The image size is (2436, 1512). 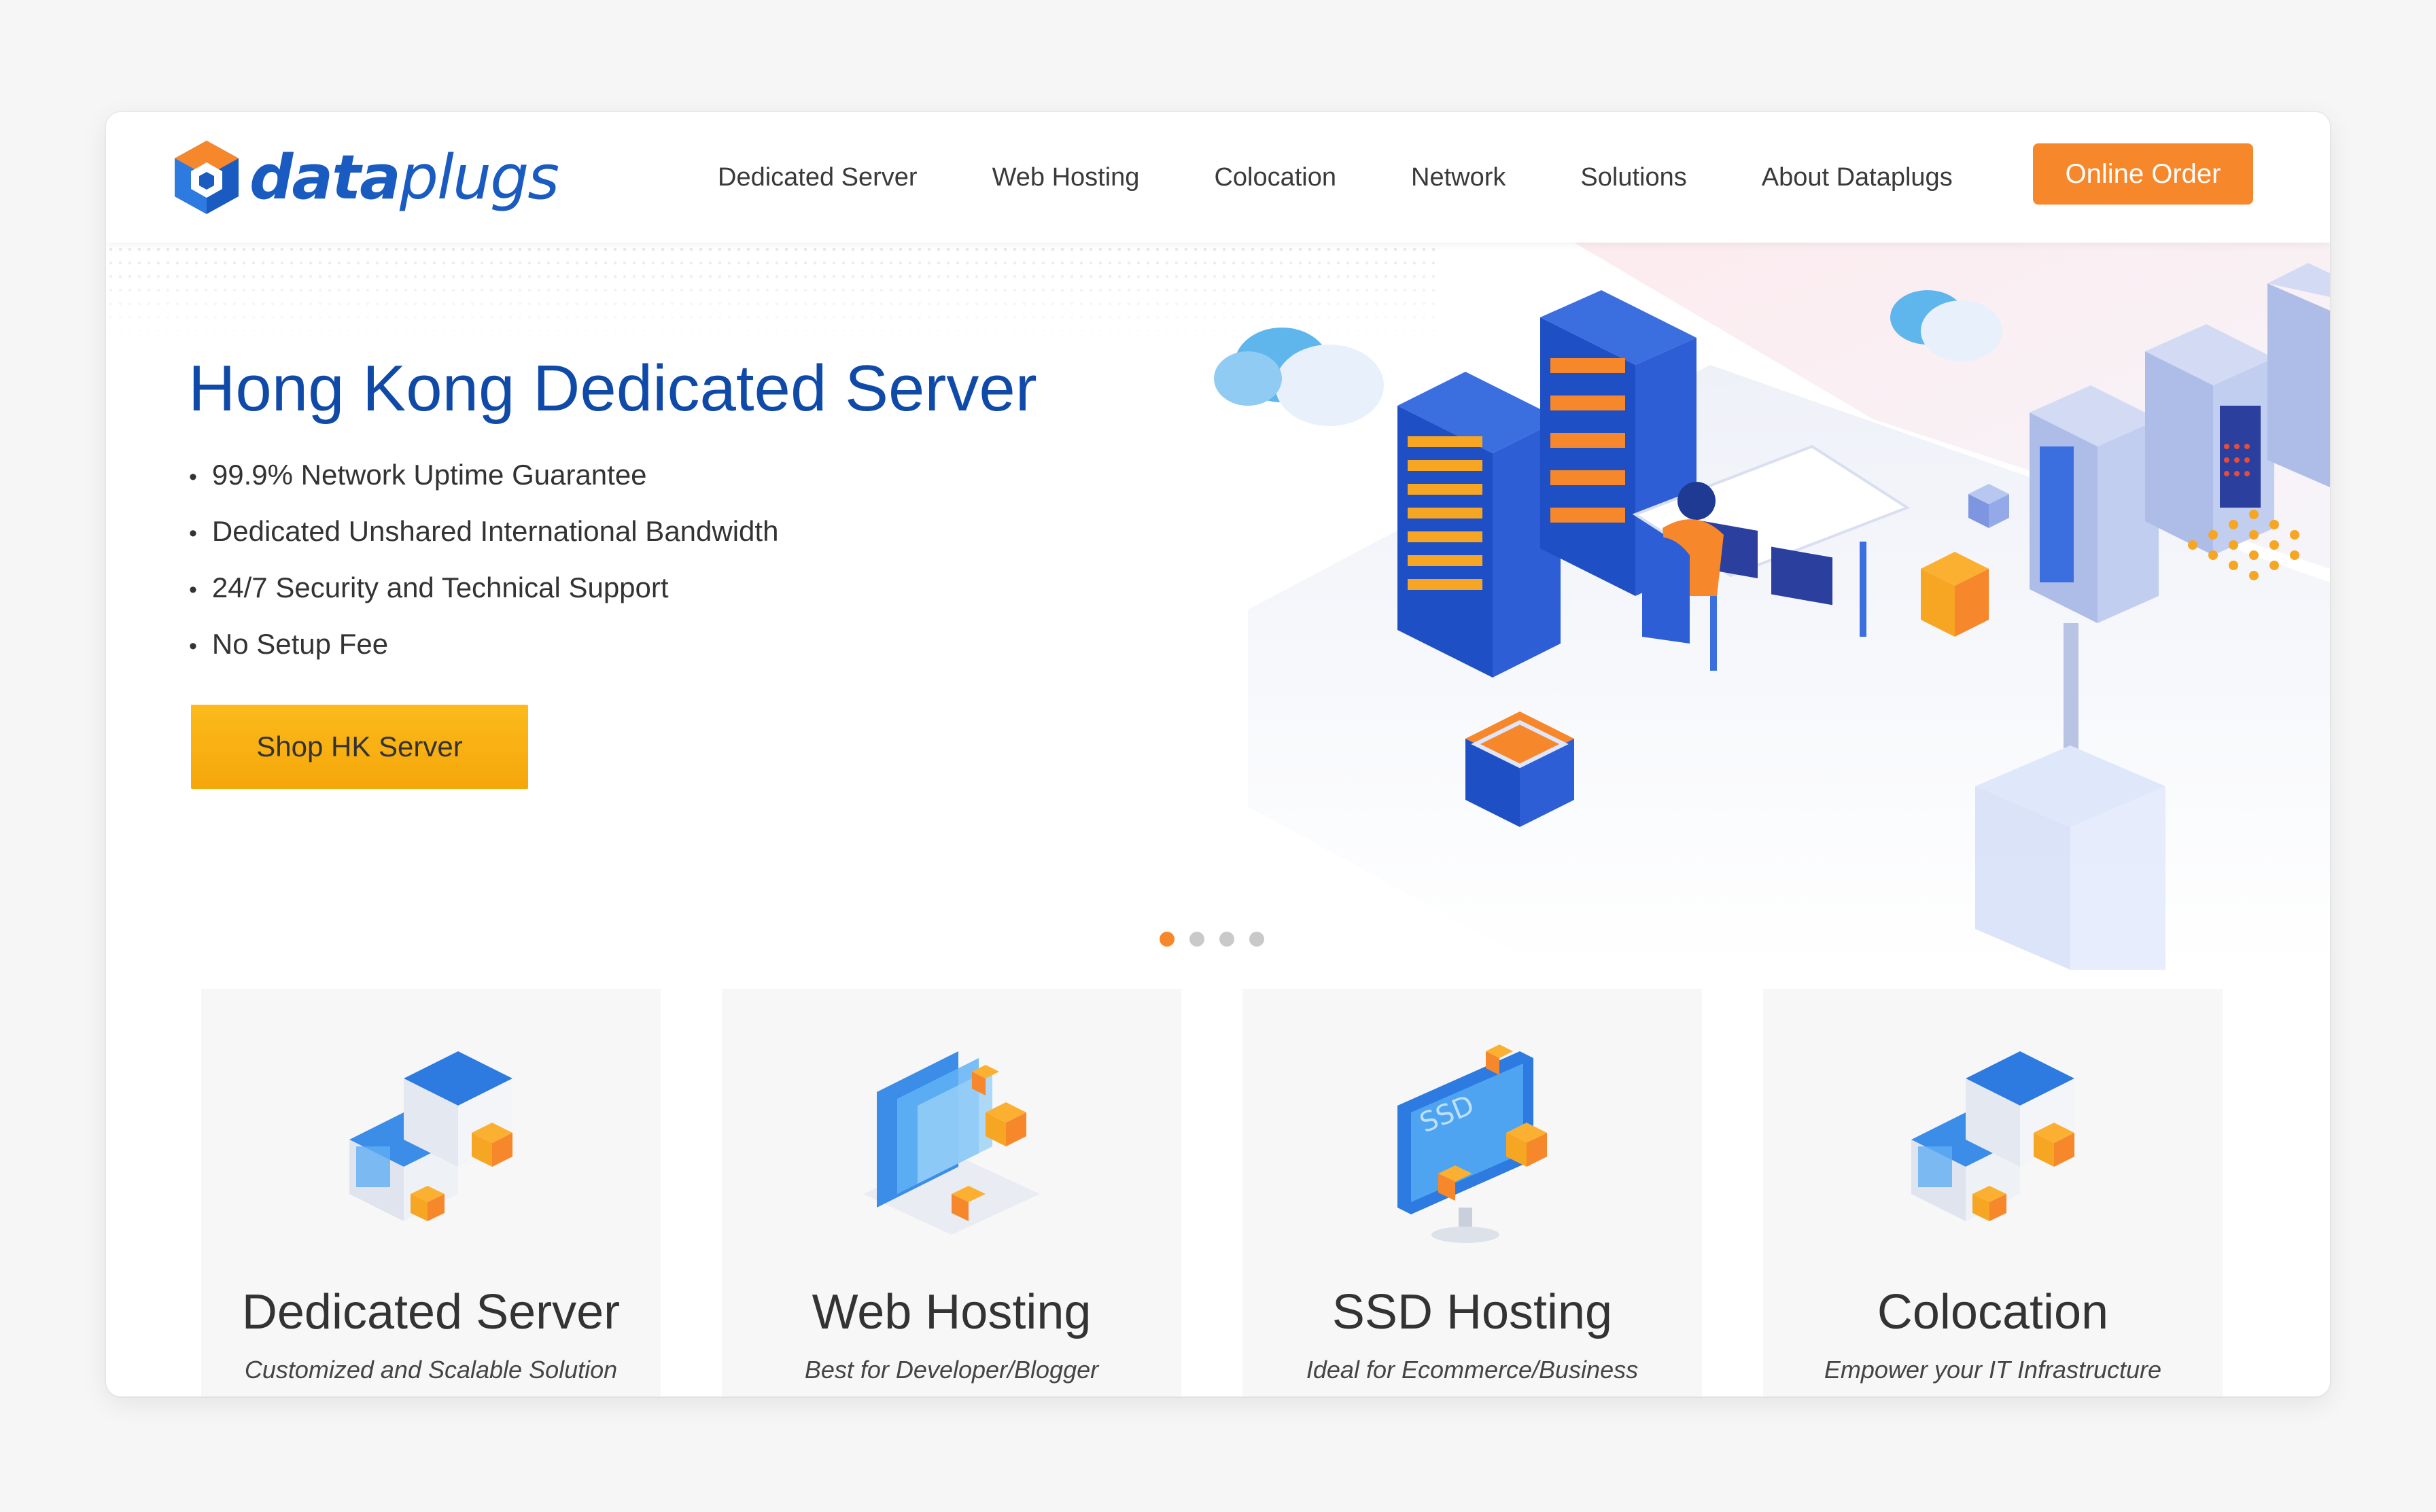 I want to click on nav-colocation: Colocation, so click(x=1275, y=178).